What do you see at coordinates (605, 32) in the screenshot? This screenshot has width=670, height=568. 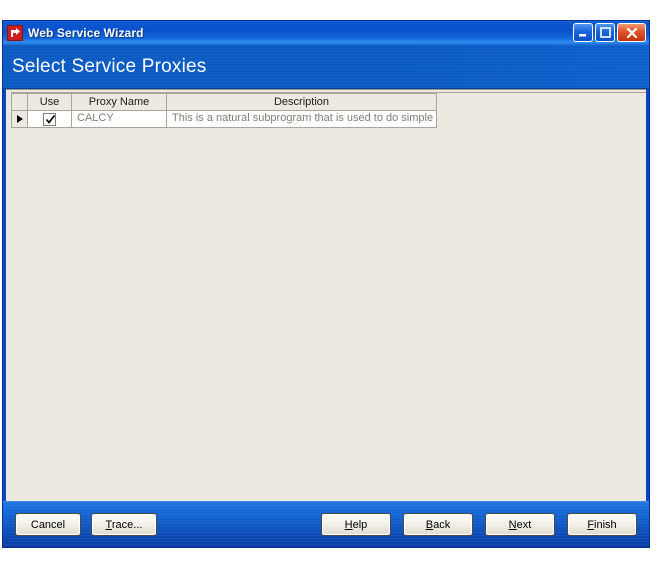 I see `maximize-button` at bounding box center [605, 32].